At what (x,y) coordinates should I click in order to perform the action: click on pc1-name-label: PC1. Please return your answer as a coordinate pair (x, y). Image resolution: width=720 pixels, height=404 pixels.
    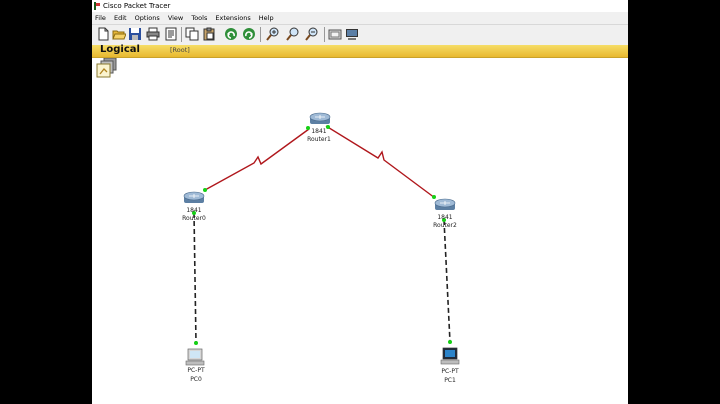
    Looking at the image, I should click on (450, 380).